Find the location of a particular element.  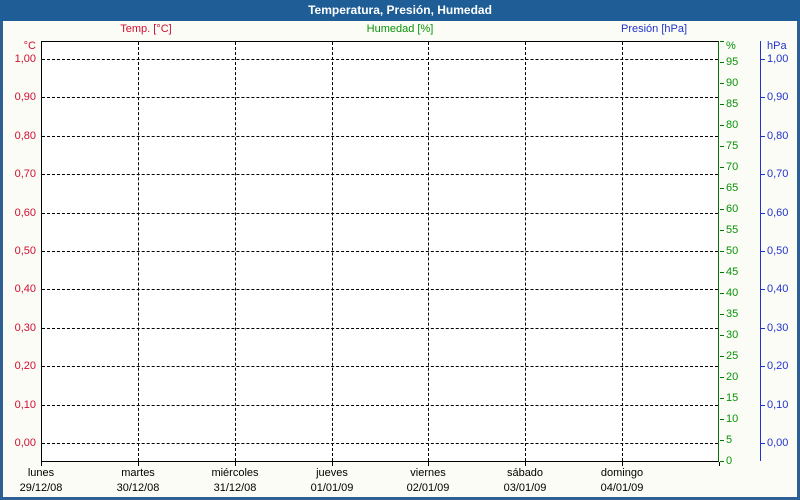

humidity-tick-label: 30 is located at coordinates (732, 335).